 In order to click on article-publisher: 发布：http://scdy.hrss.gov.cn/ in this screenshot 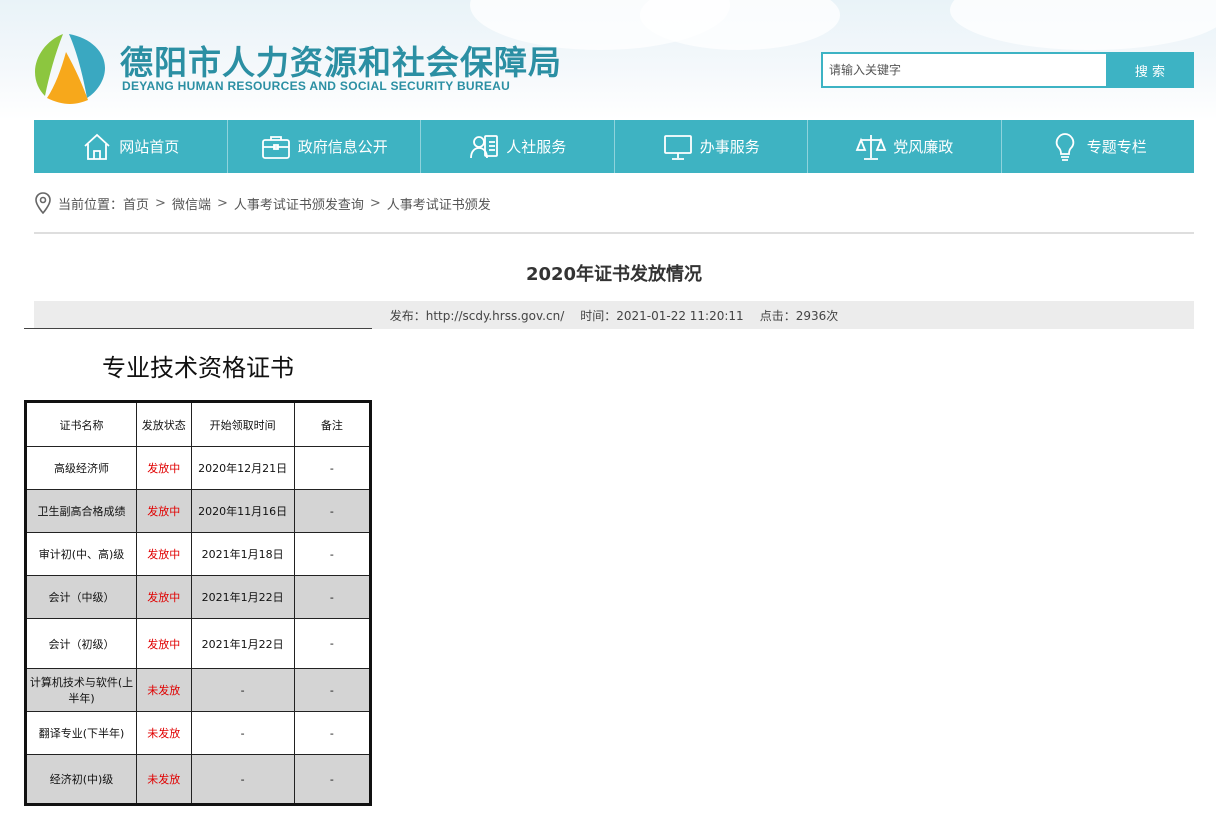, I will do `click(477, 315)`.